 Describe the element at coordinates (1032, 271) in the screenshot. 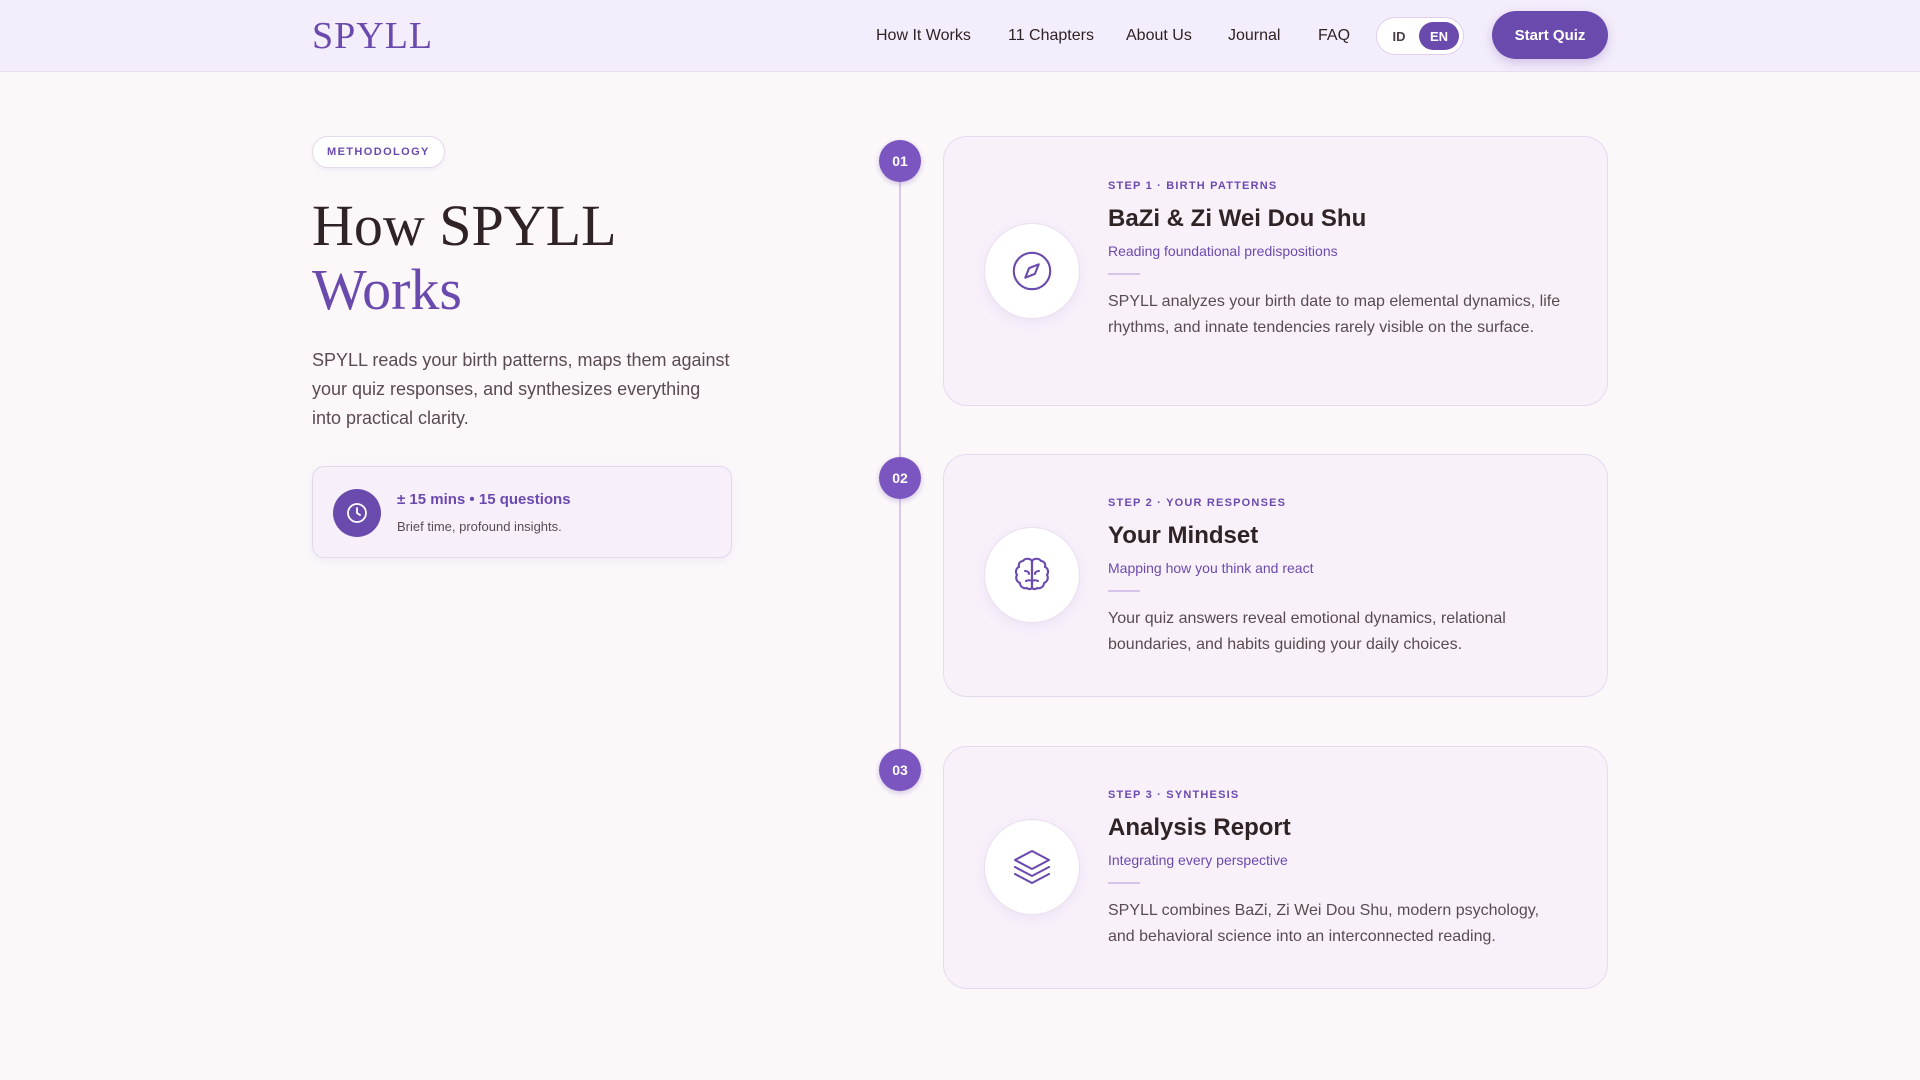

I see `compass-icon` at that location.